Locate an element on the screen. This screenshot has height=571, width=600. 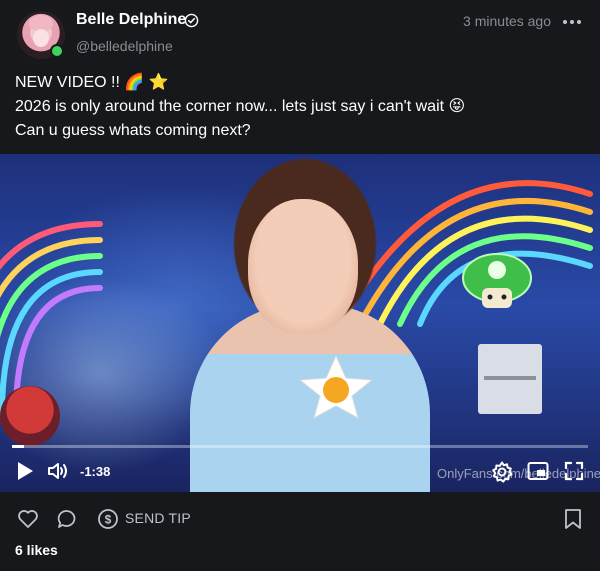
author-handle: @belledelphine is located at coordinates (124, 46).